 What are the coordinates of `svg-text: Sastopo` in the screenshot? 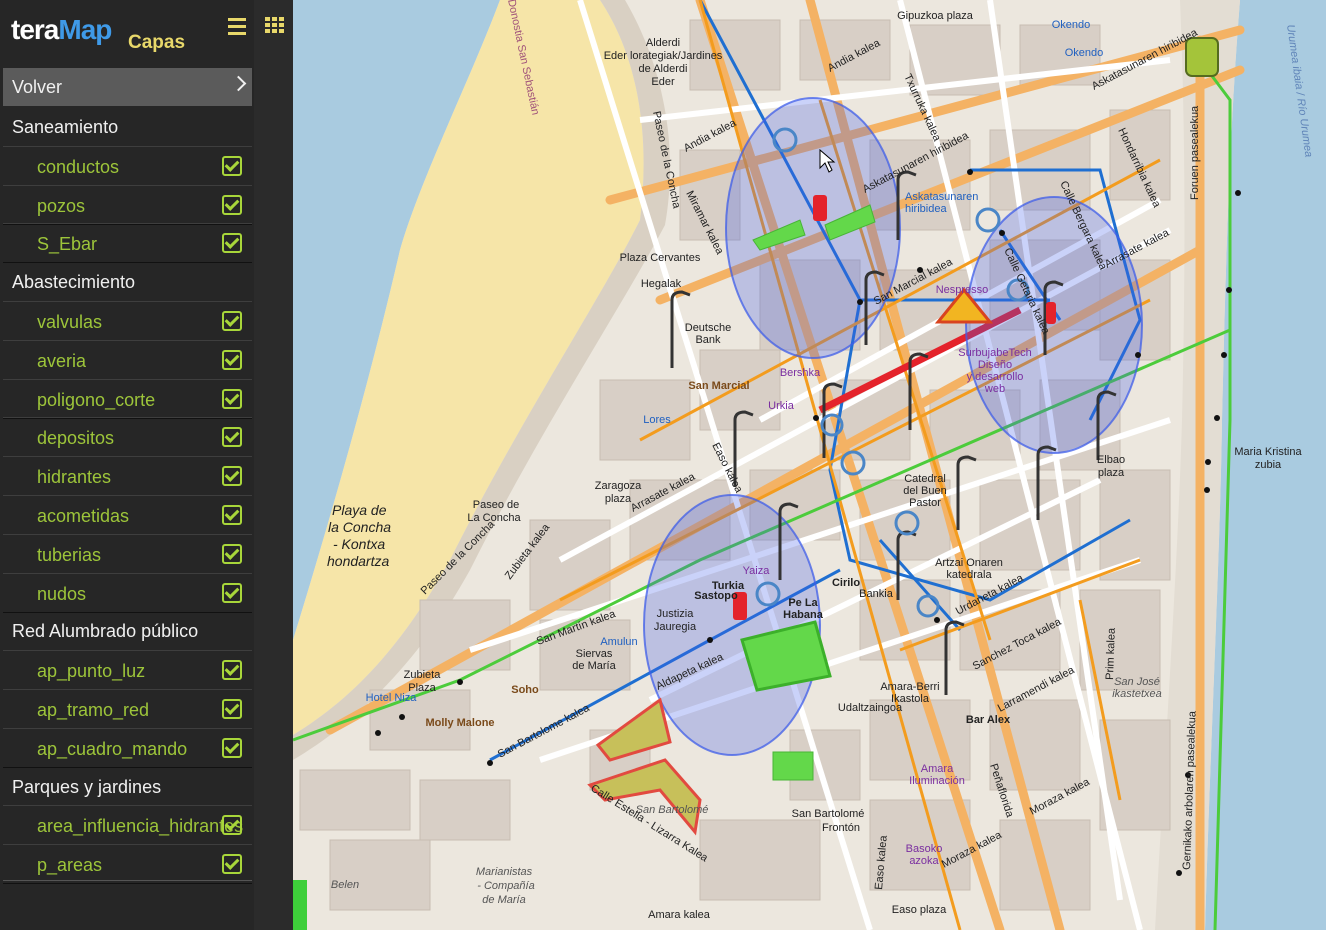 It's located at (716, 596).